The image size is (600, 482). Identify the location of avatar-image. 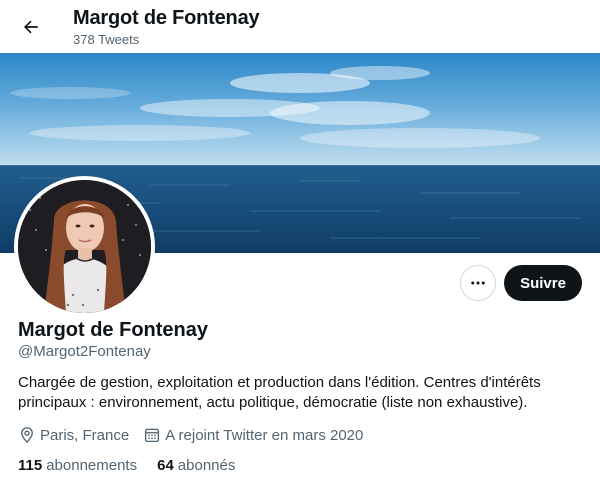
(84, 246).